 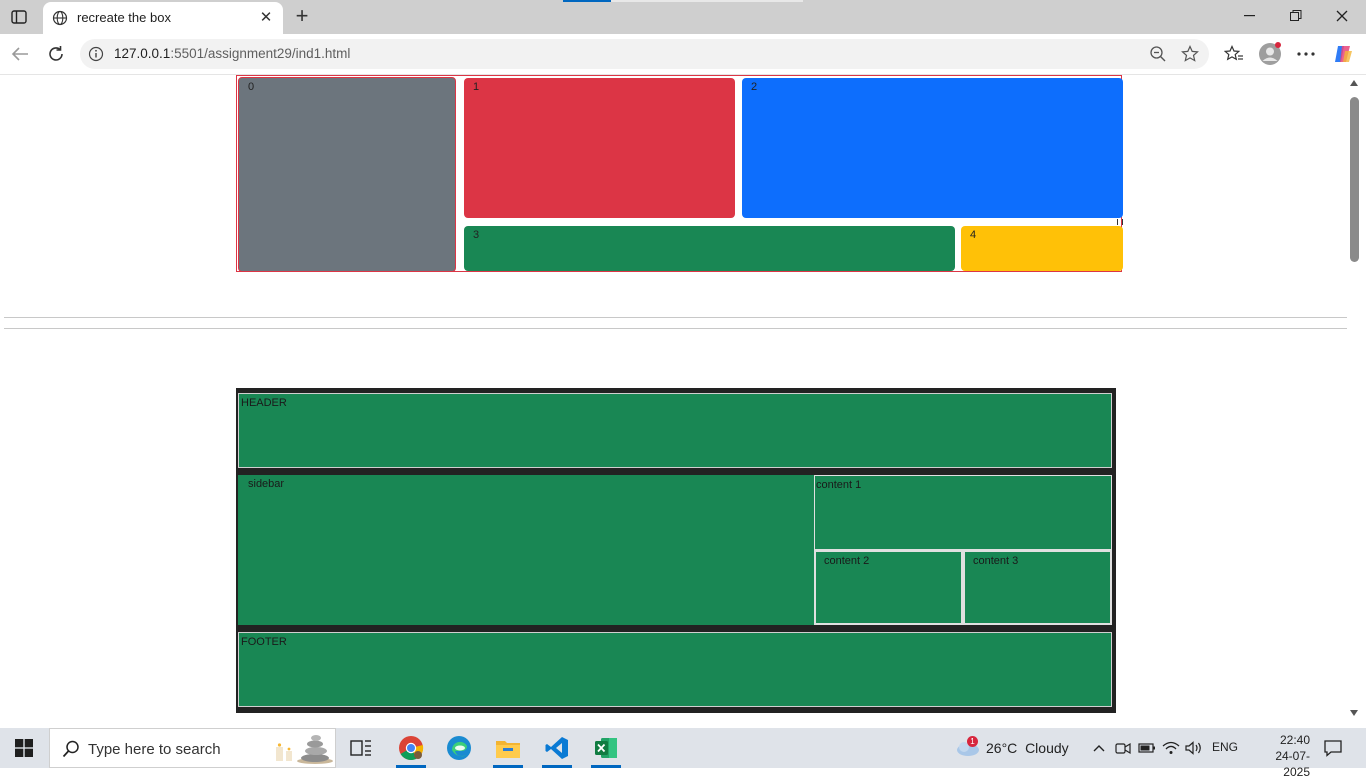 What do you see at coordinates (526, 550) in the screenshot?
I see `grid-sidebar: sidebar` at bounding box center [526, 550].